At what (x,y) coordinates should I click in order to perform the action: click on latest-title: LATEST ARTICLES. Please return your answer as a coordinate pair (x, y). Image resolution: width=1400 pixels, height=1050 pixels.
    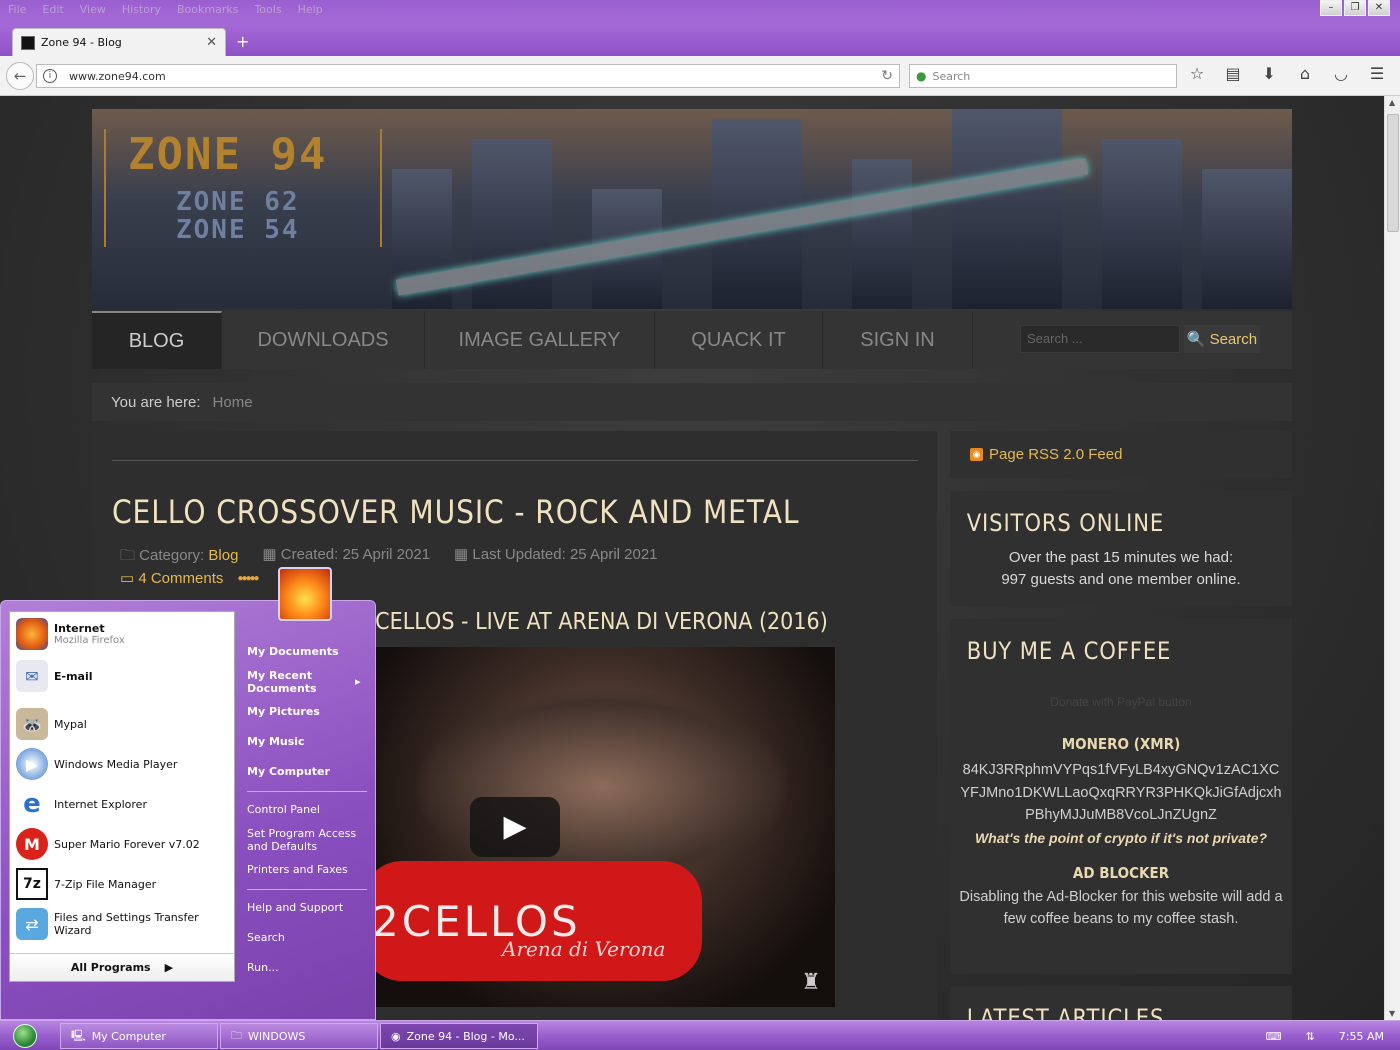
    Looking at the image, I should click on (1065, 1012).